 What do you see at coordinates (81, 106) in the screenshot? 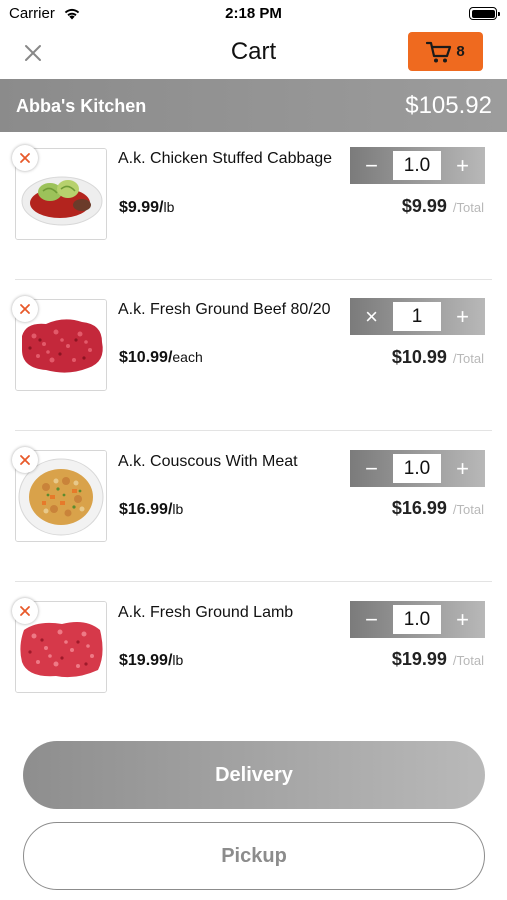
I see `store-name: Abba's Kitchen` at bounding box center [81, 106].